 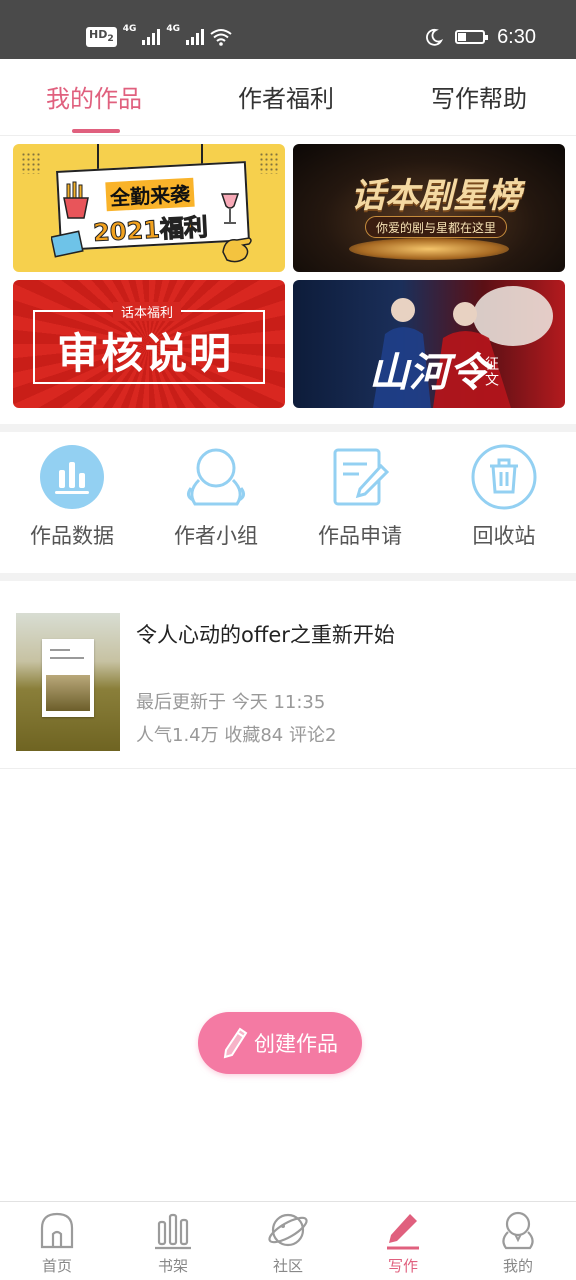 I want to click on tab-writing-help: 写作帮助, so click(x=479, y=96).